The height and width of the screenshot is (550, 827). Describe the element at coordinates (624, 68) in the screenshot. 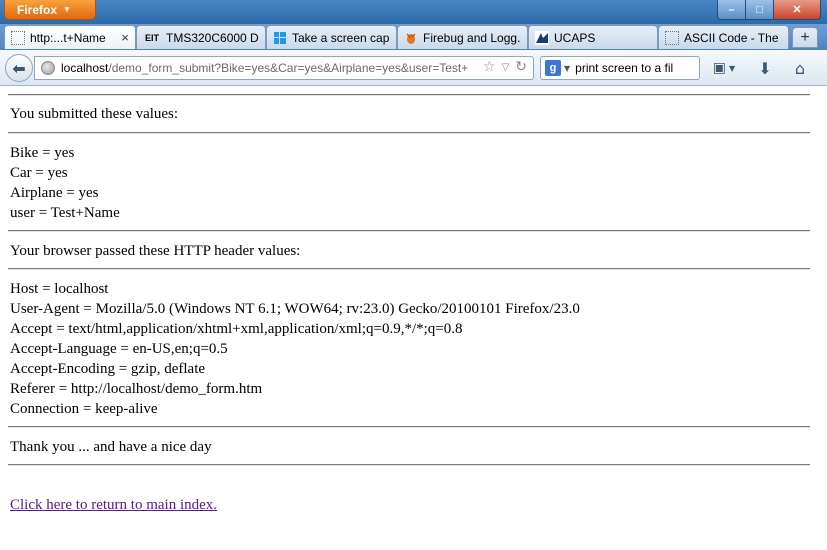

I see `search-input: print screen to a fil` at that location.